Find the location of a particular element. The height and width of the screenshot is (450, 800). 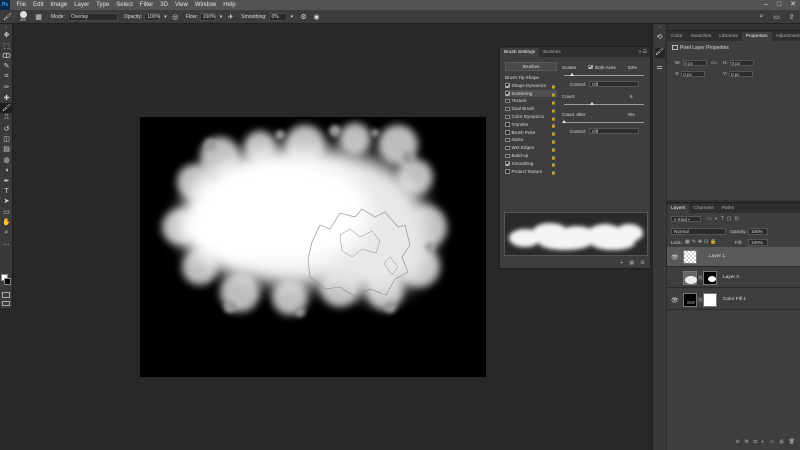

strip-collapse-icon: « is located at coordinates (659, 27).